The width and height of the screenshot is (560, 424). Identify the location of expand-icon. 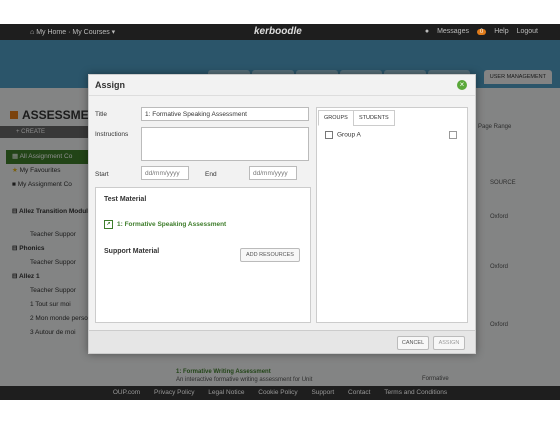
(329, 135).